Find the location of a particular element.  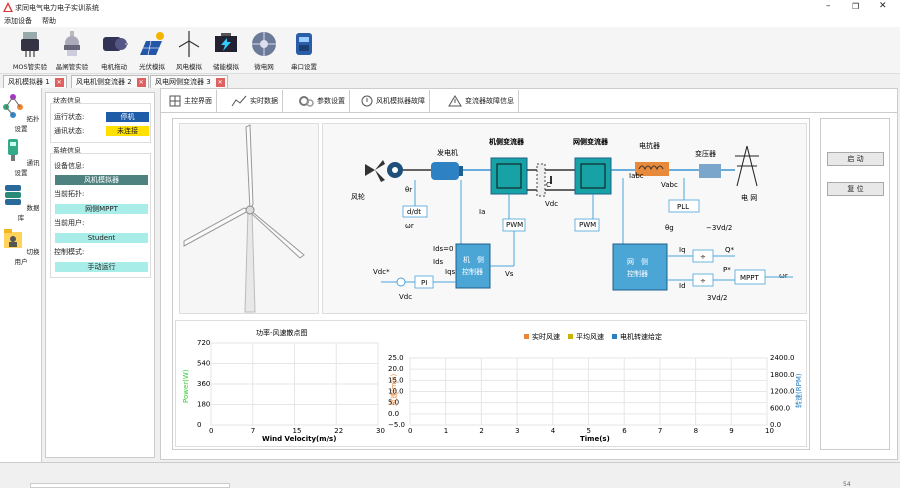

right-y-tick-left: 10.0 is located at coordinates (396, 392).